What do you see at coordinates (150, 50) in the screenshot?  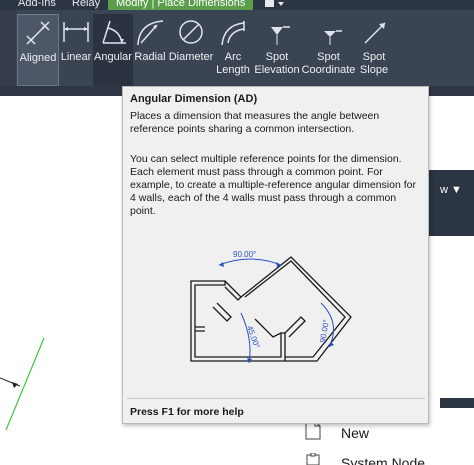 I see `radial-button: Radial` at bounding box center [150, 50].